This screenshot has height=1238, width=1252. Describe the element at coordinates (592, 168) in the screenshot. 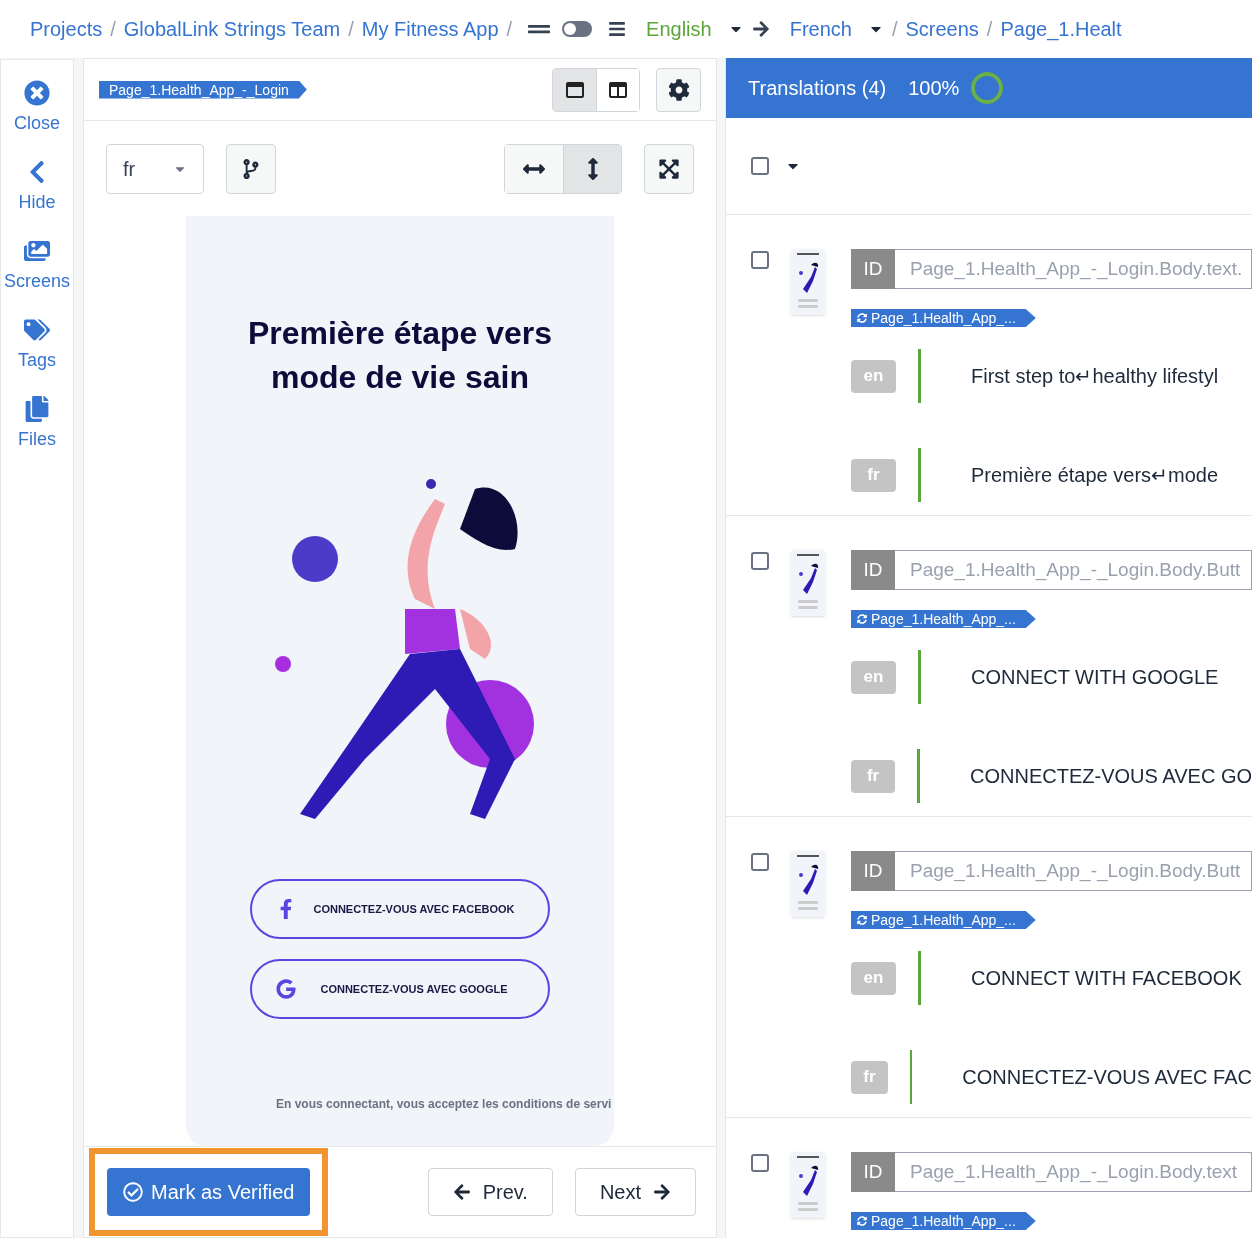

I see `fit-height-button` at that location.